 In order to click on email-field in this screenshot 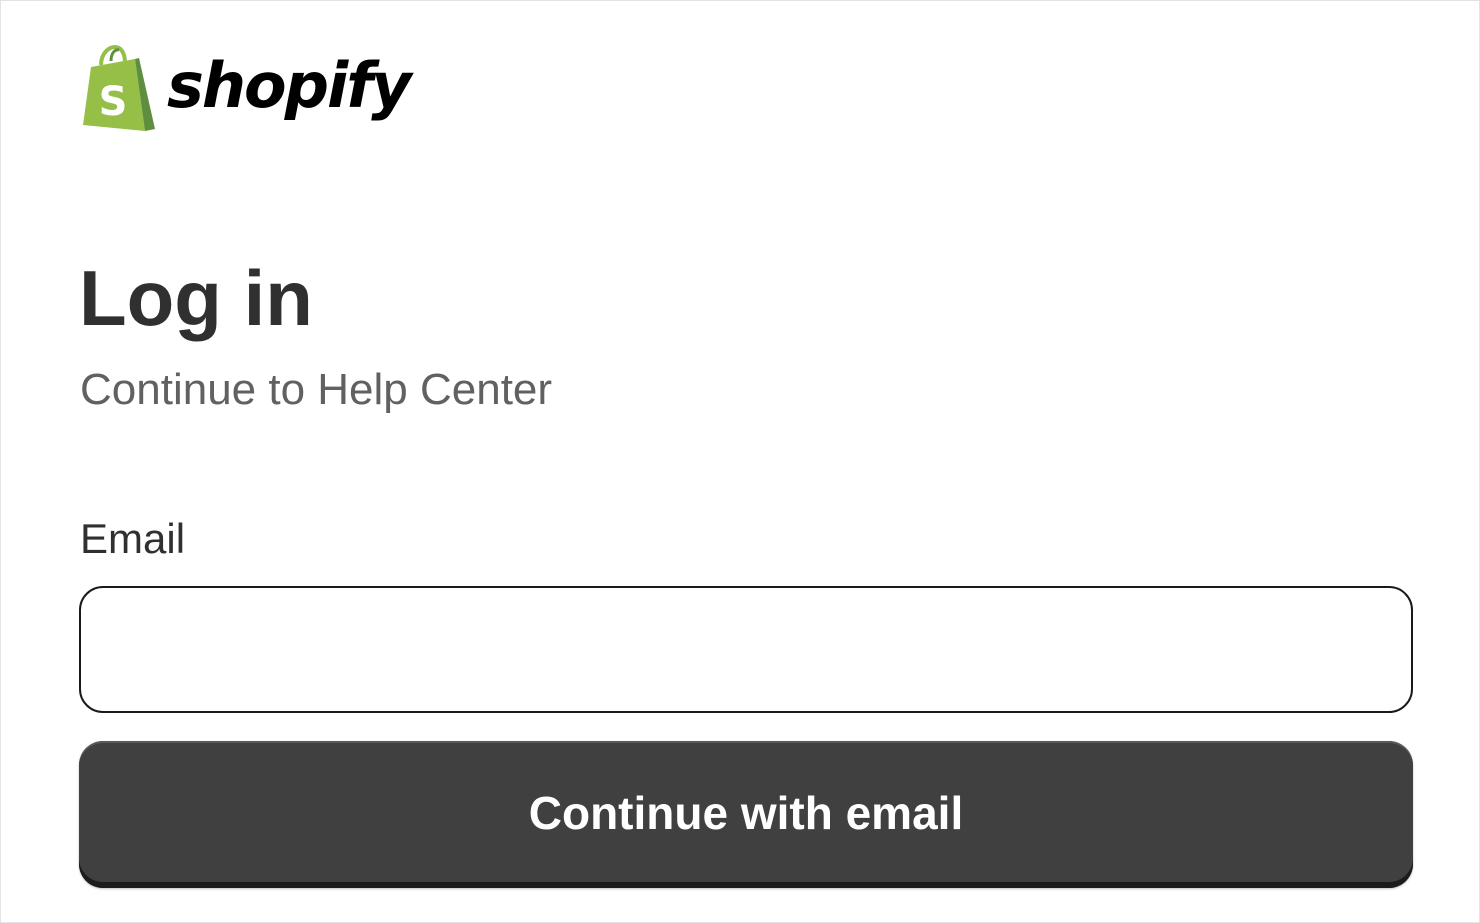, I will do `click(746, 649)`.